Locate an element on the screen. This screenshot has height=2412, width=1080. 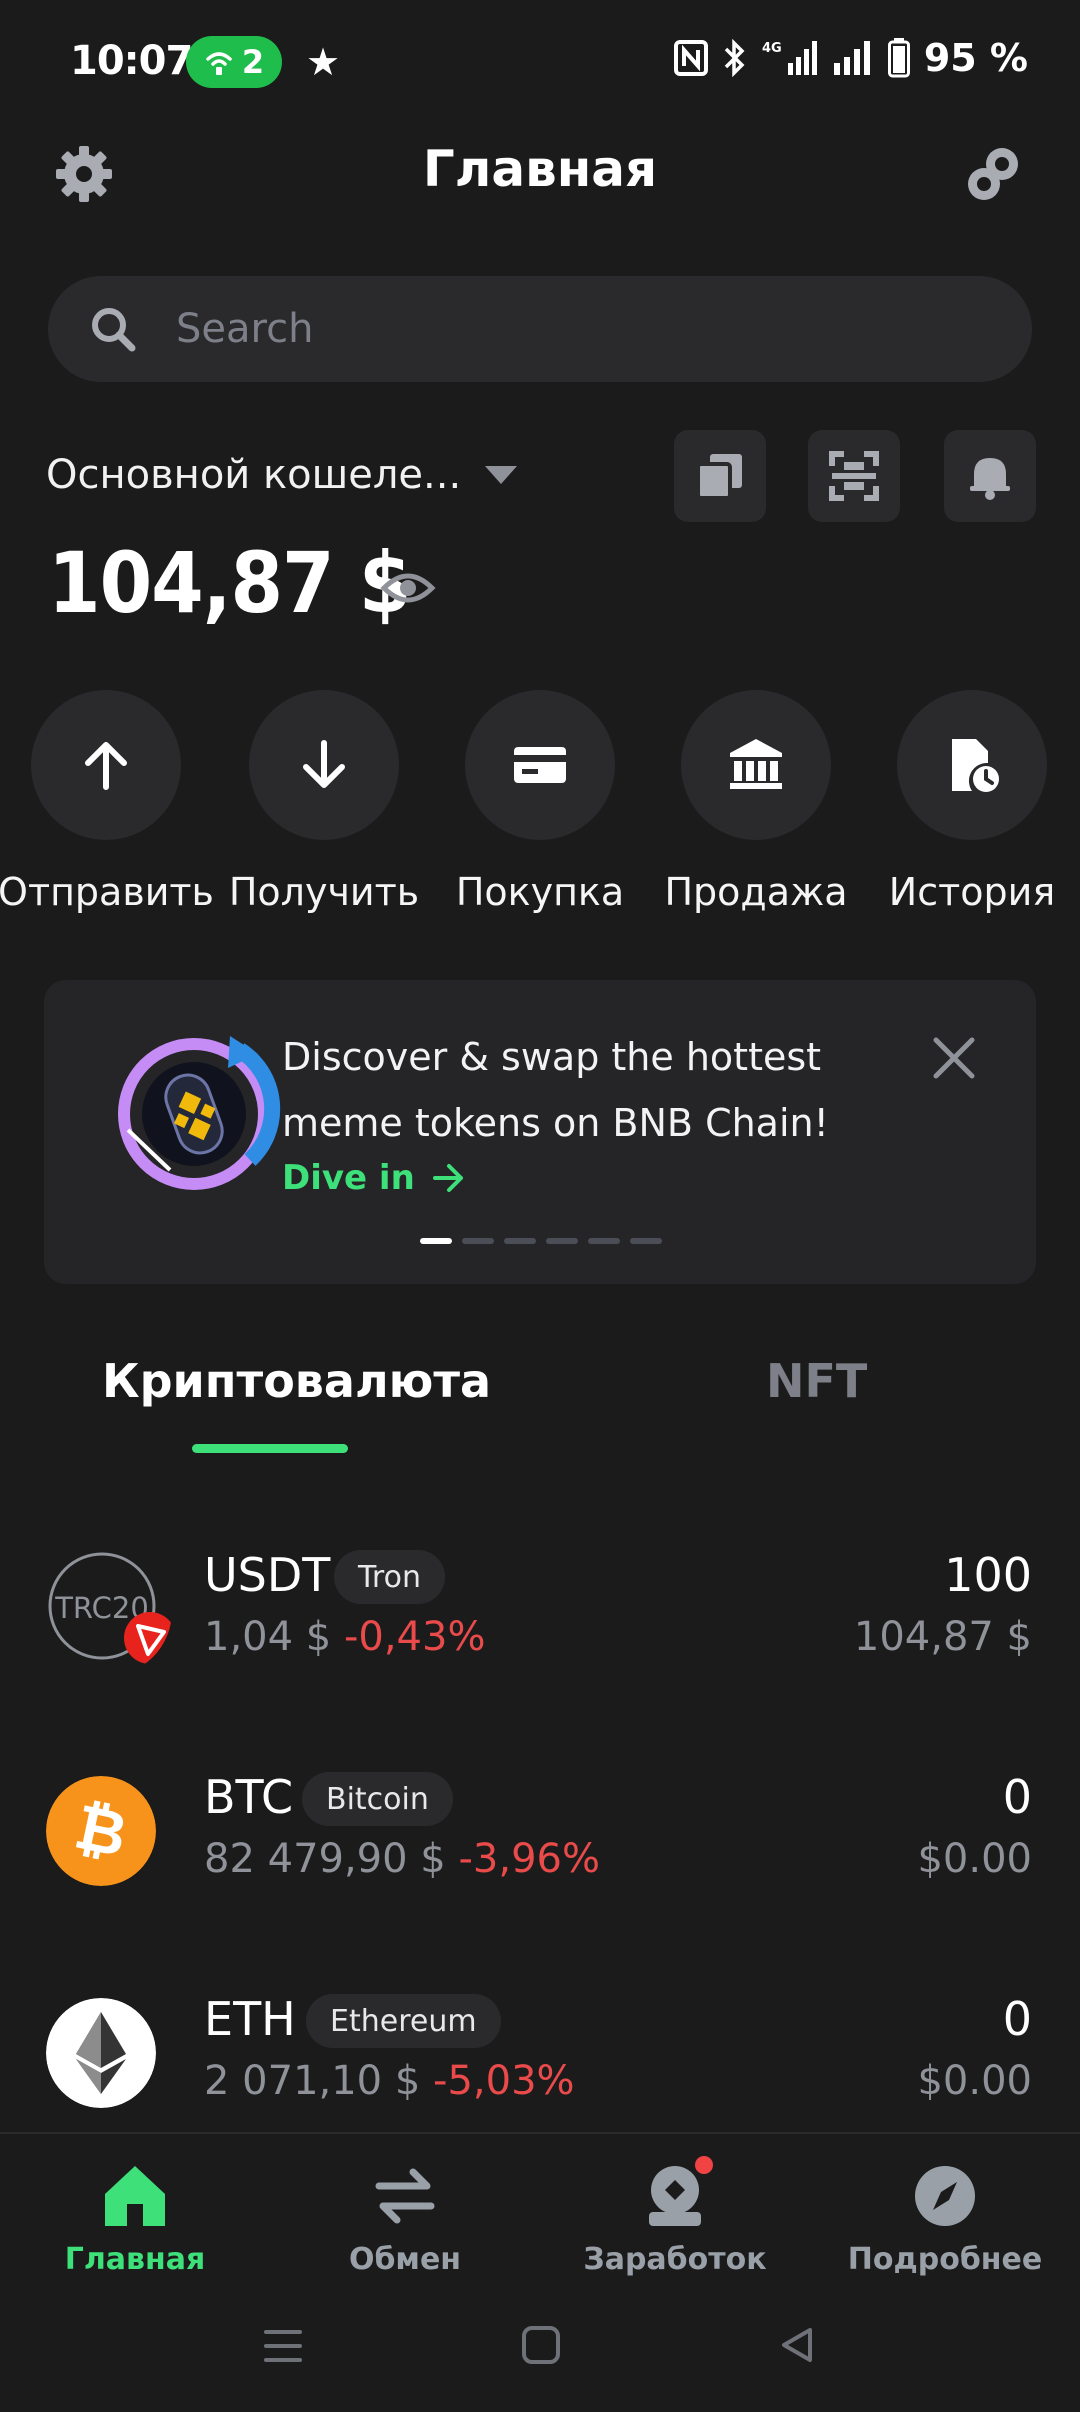
hotspot-badge: 2 is located at coordinates (234, 62).